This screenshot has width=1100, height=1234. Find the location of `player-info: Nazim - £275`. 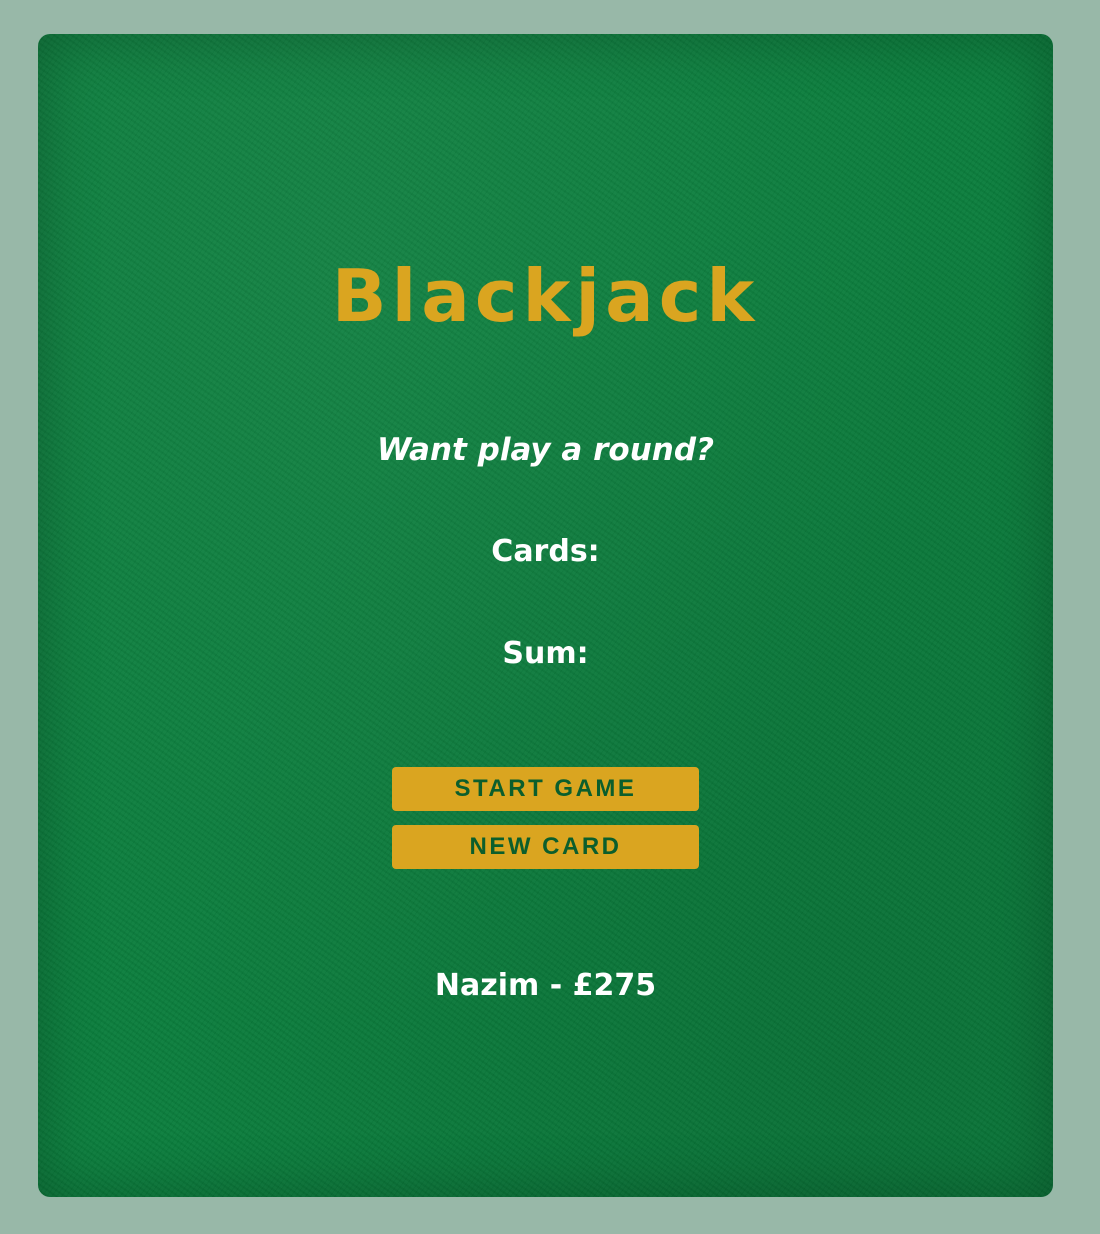

player-info: Nazim - £275 is located at coordinates (545, 985).